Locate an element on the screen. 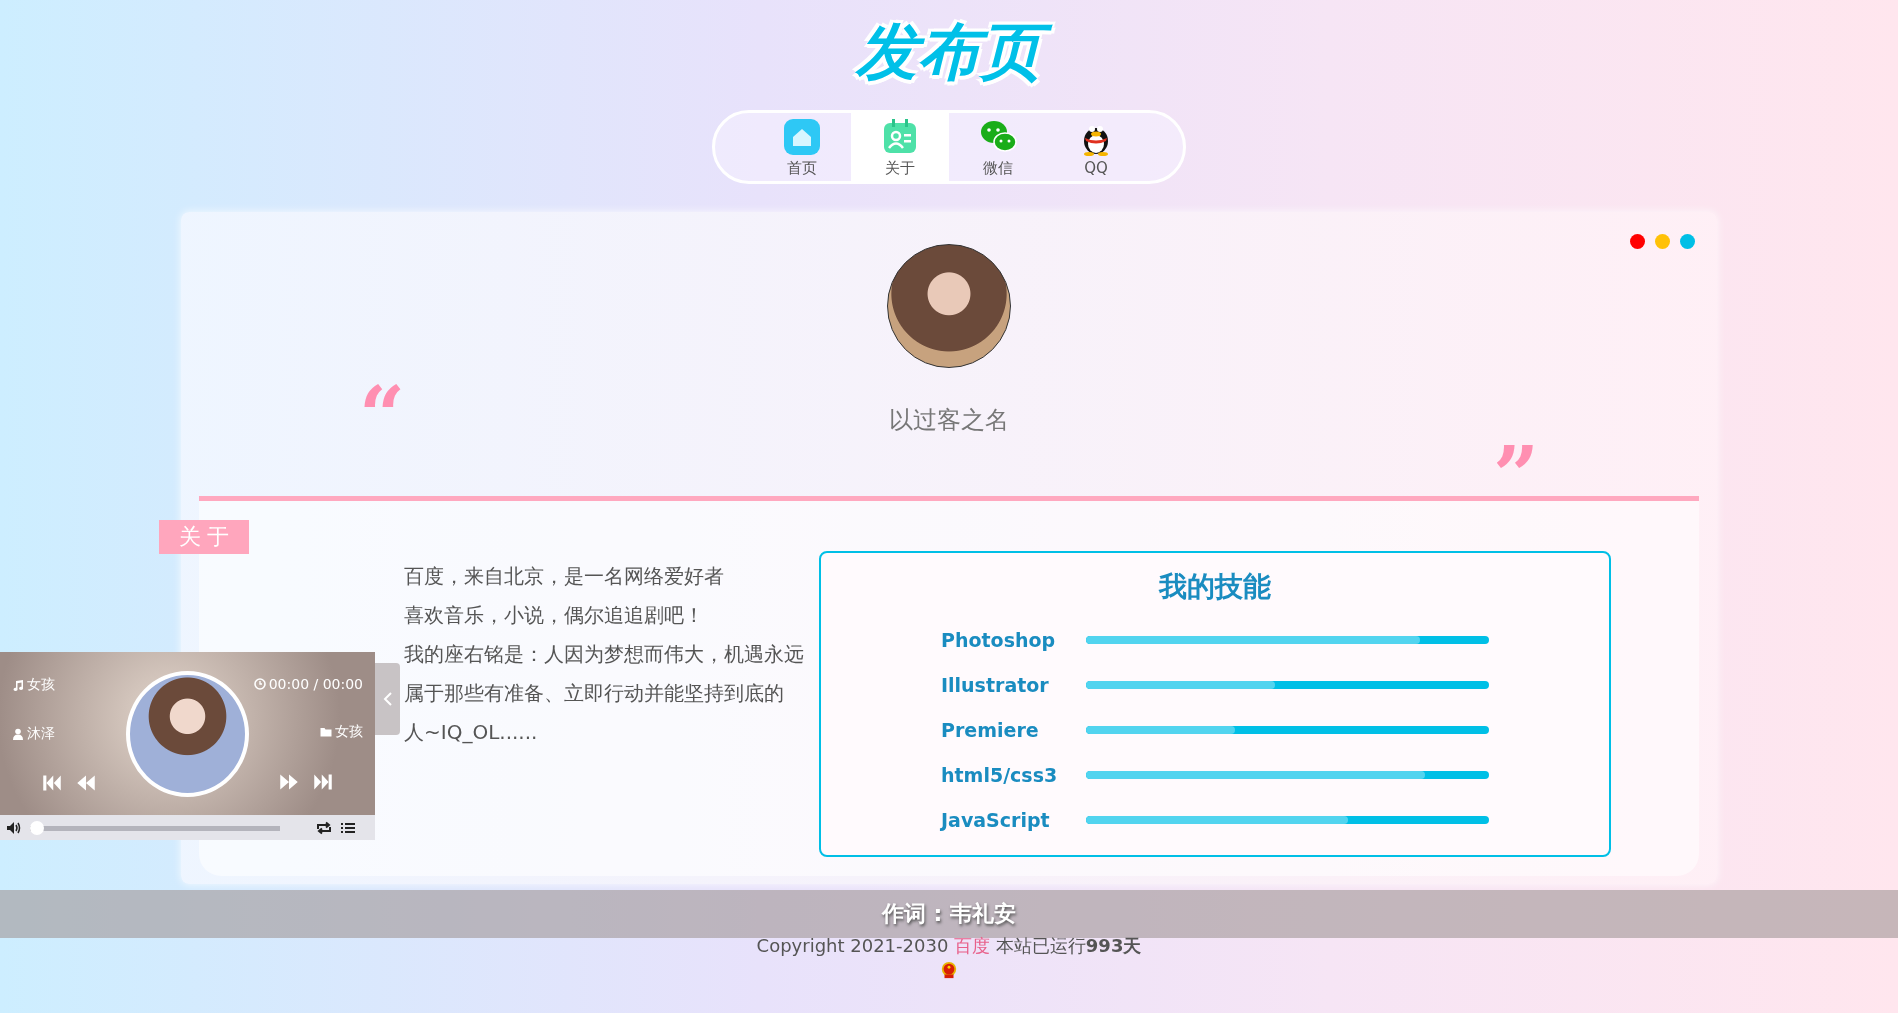  skill-name: Photoshop is located at coordinates (999, 639).